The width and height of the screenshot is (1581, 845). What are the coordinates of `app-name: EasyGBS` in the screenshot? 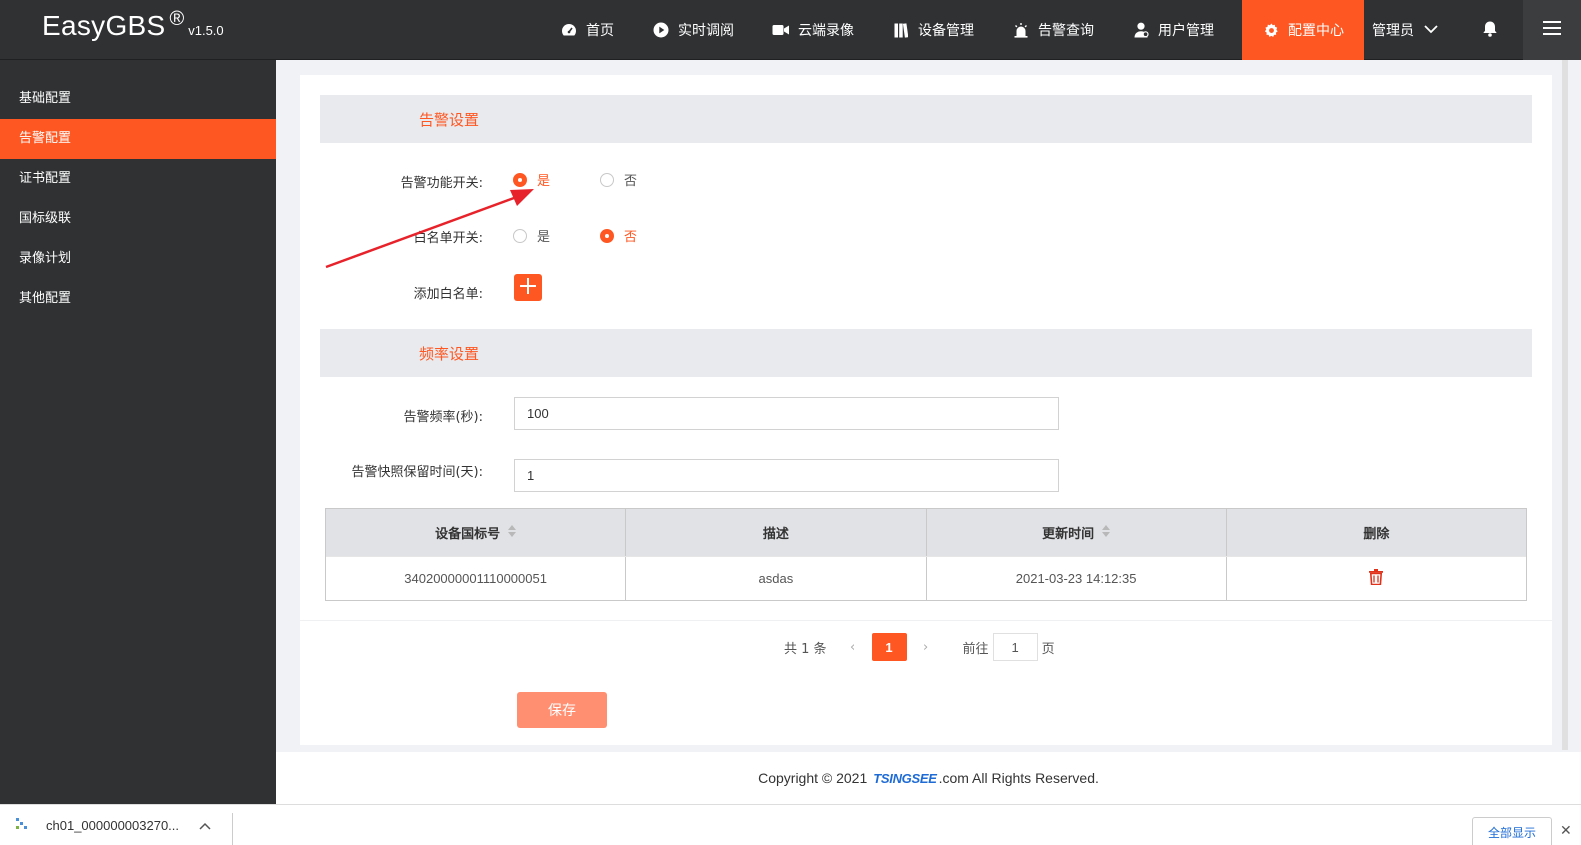 It's located at (104, 25).